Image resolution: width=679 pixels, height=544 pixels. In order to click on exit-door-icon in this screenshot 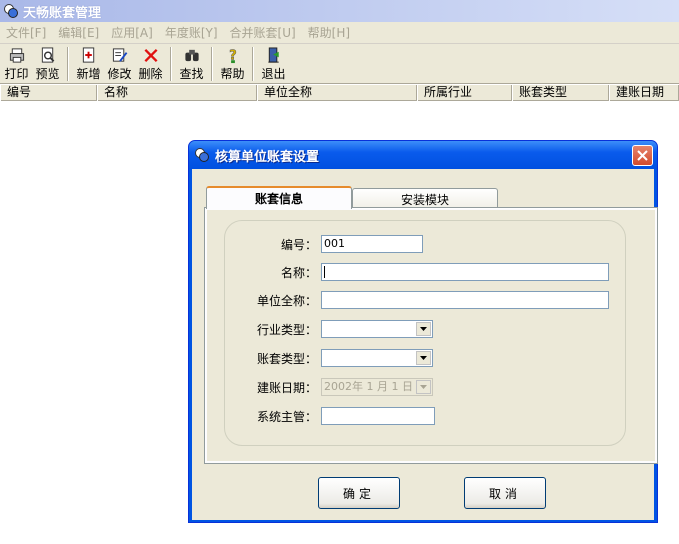, I will do `click(273, 55)`.